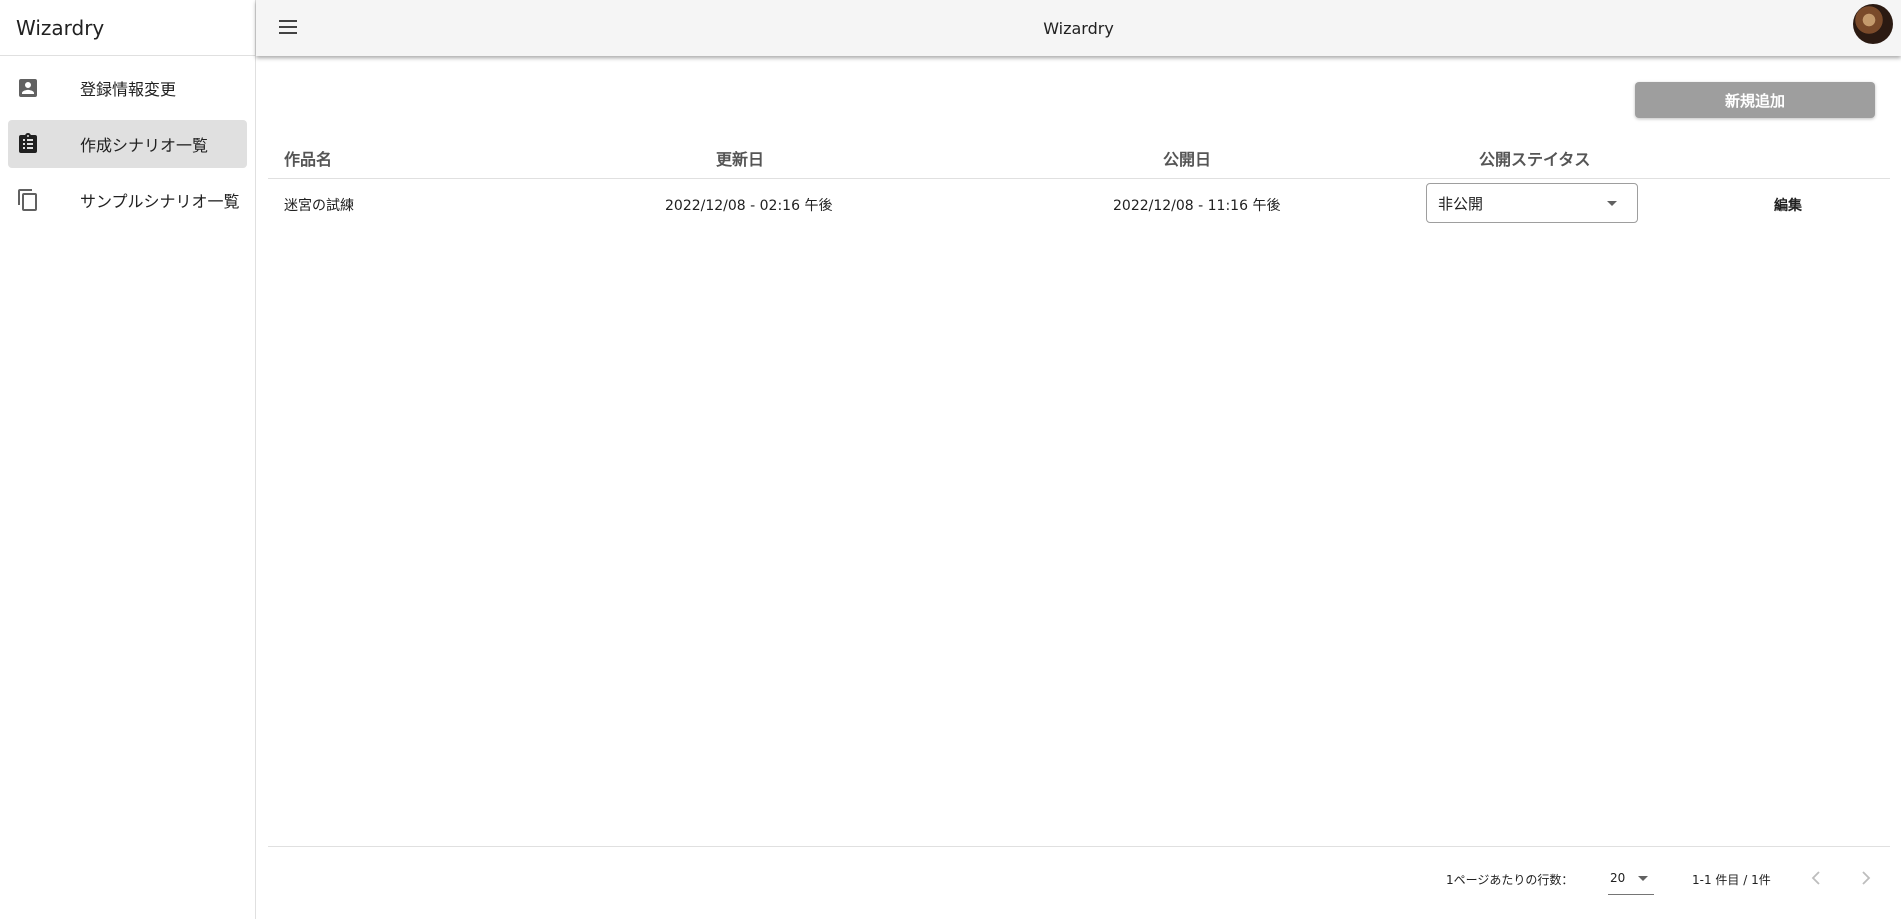 This screenshot has width=1901, height=919. I want to click on sidebar-item-profile: 登録情報変更, so click(127, 88).